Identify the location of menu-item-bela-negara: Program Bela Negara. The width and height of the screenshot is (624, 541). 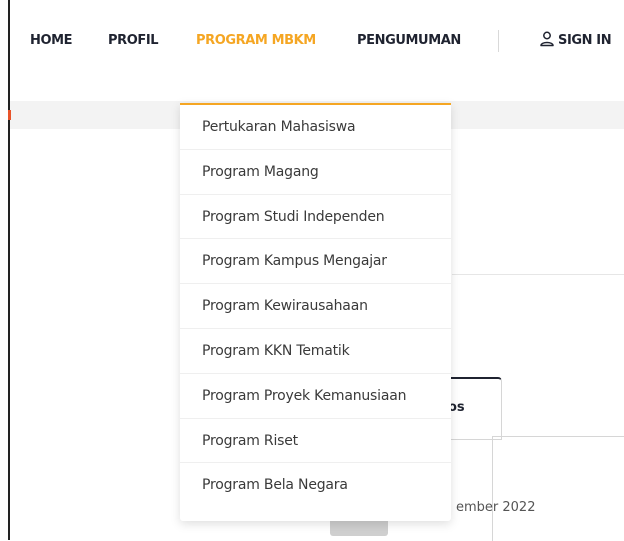
(315, 485).